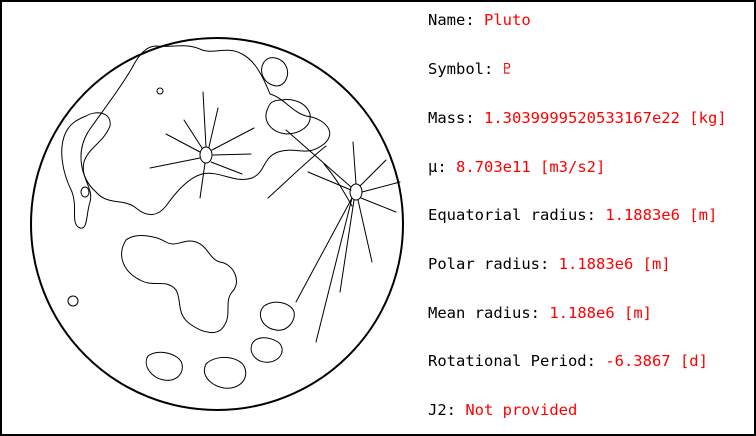 The height and width of the screenshot is (436, 756). Describe the element at coordinates (521, 410) in the screenshot. I see `property-value: Not provided` at that location.